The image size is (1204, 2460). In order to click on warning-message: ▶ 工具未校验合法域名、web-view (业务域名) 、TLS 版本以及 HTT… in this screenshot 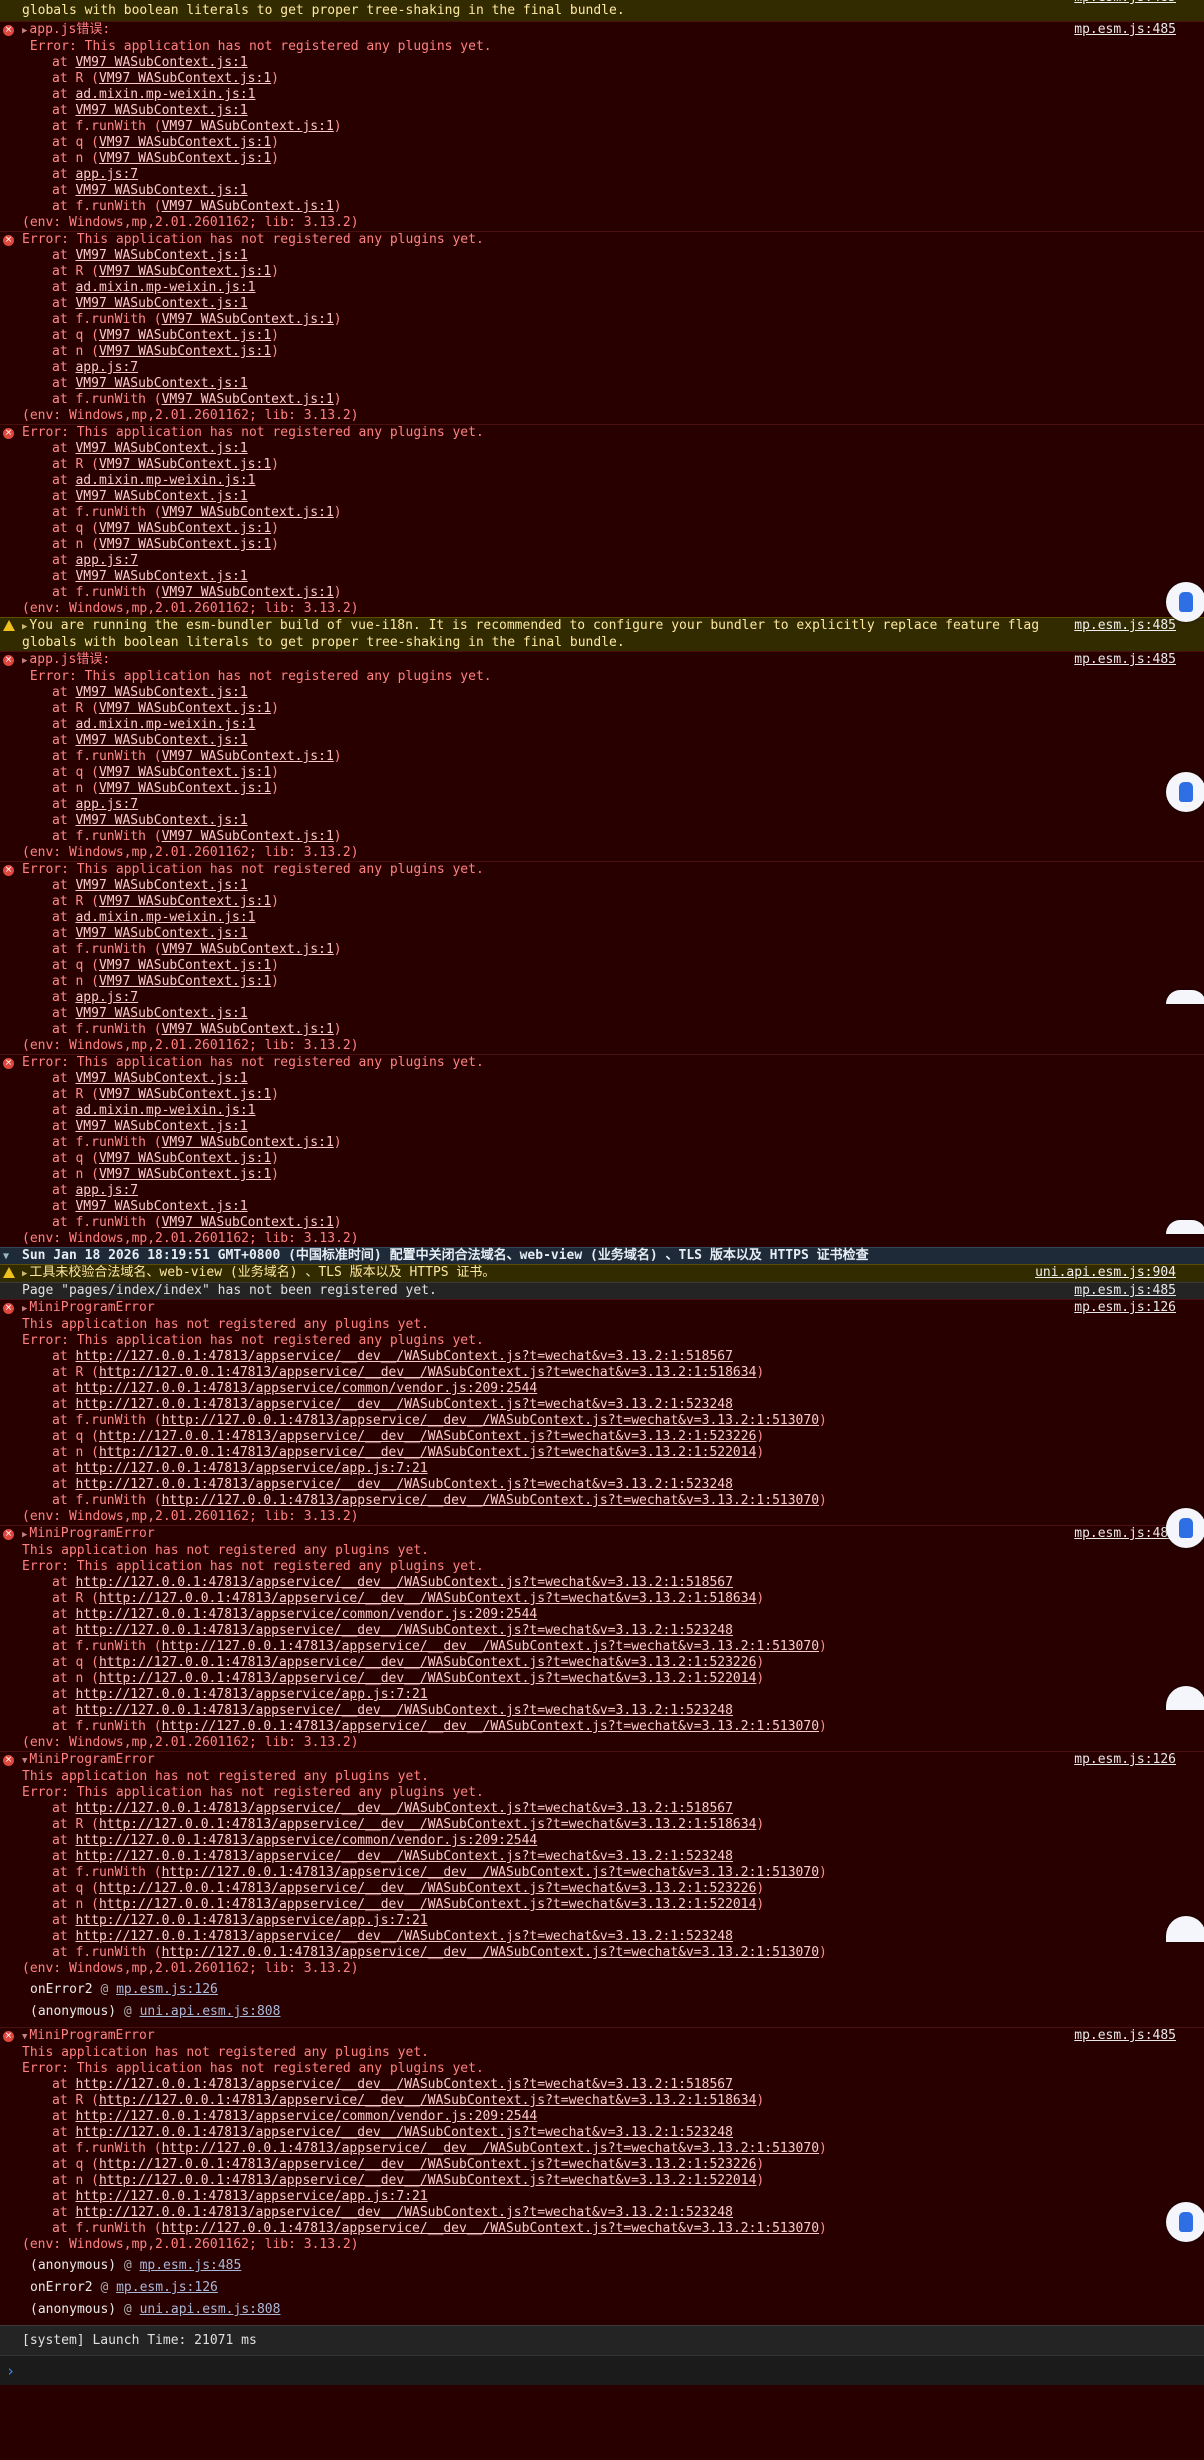, I will do `click(538, 1273)`.